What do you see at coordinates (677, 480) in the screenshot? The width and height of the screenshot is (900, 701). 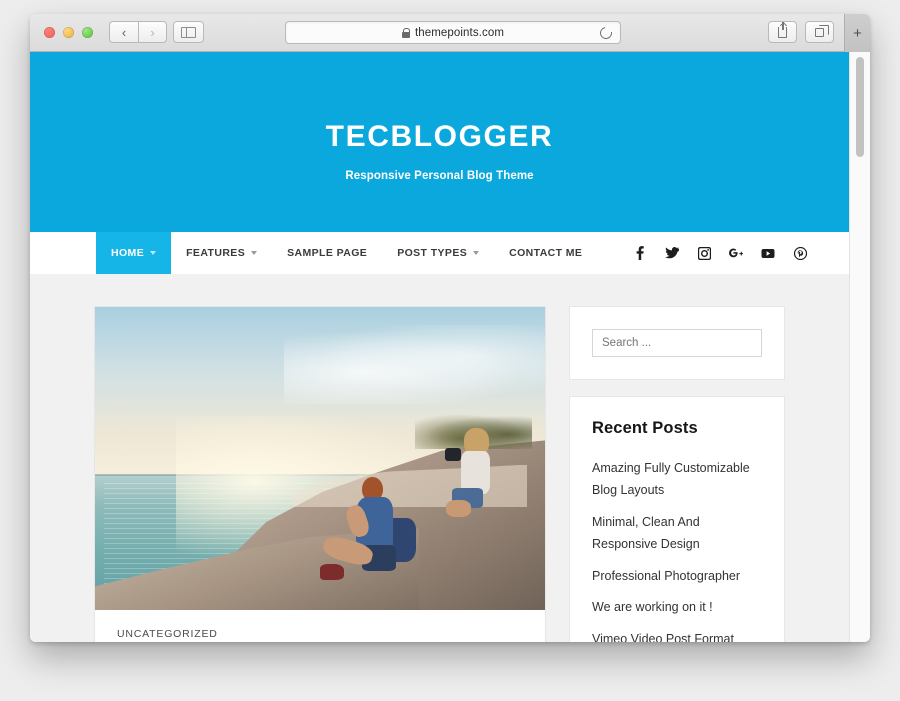 I see `list-item: Amazing Fully Customizable Blog Layouts` at bounding box center [677, 480].